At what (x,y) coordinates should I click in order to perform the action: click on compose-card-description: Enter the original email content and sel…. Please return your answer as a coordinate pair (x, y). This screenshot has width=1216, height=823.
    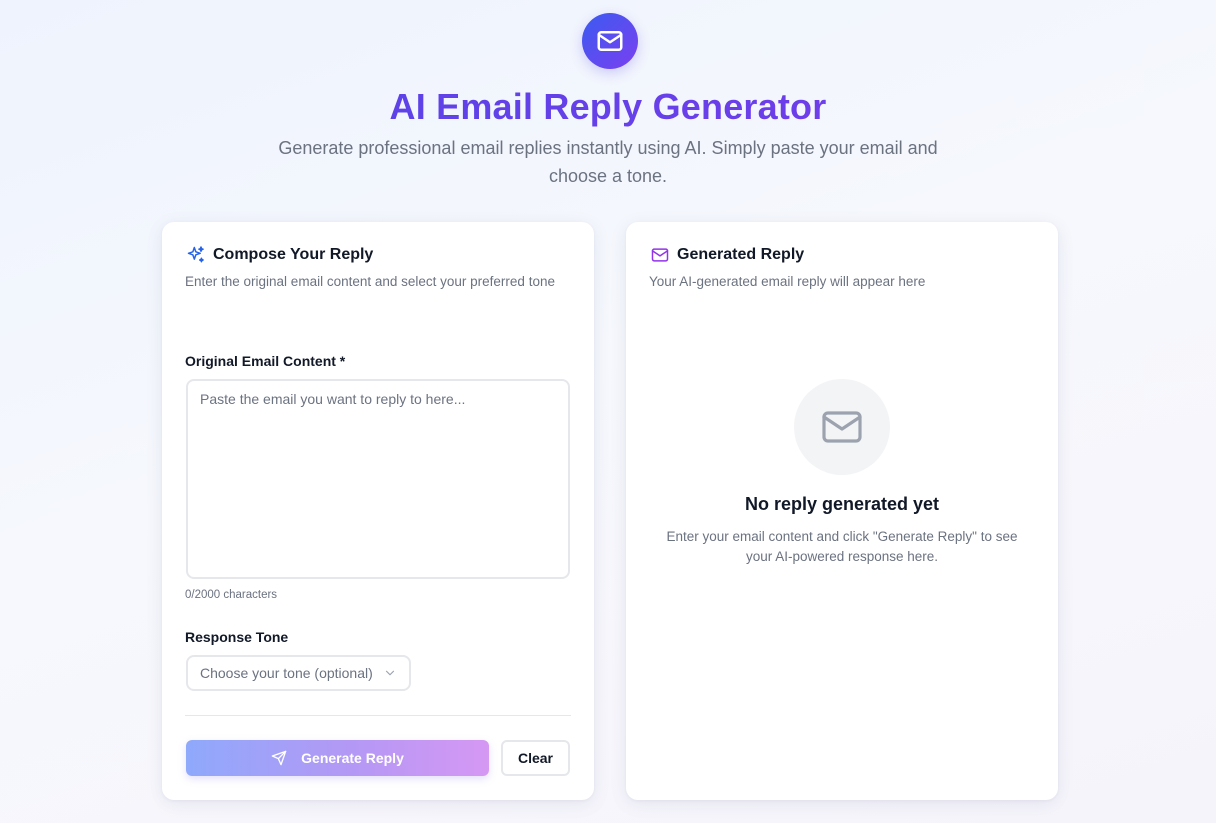
    Looking at the image, I should click on (370, 281).